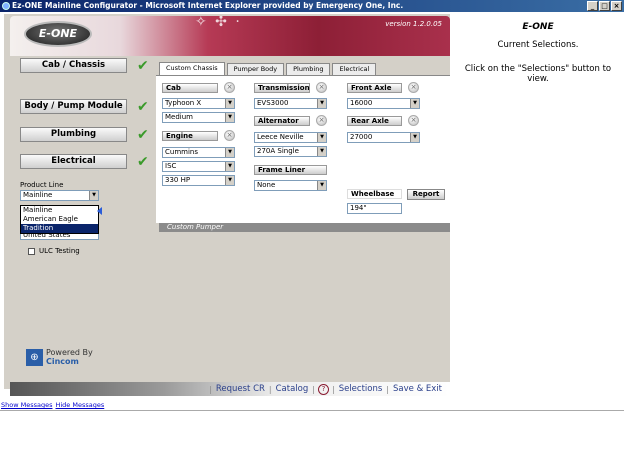 The height and width of the screenshot is (453, 624). What do you see at coordinates (99, 211) in the screenshot?
I see `pointer-icon` at bounding box center [99, 211].